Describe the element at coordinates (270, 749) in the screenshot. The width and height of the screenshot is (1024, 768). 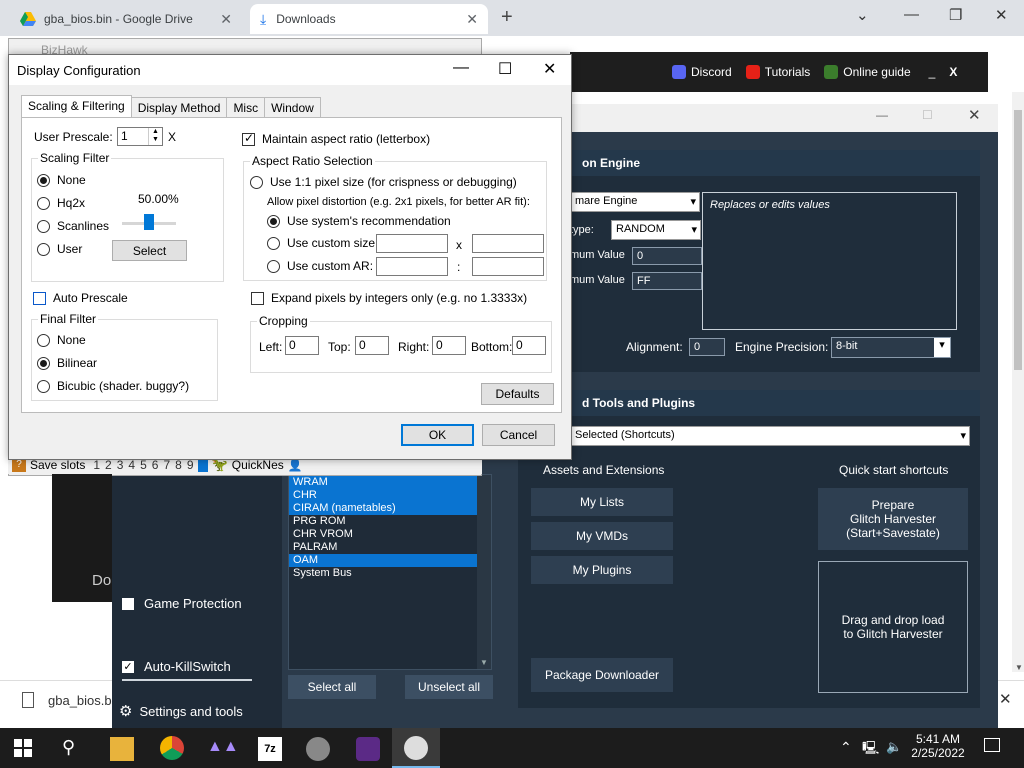
I see `7zip-icon: 7z` at that location.